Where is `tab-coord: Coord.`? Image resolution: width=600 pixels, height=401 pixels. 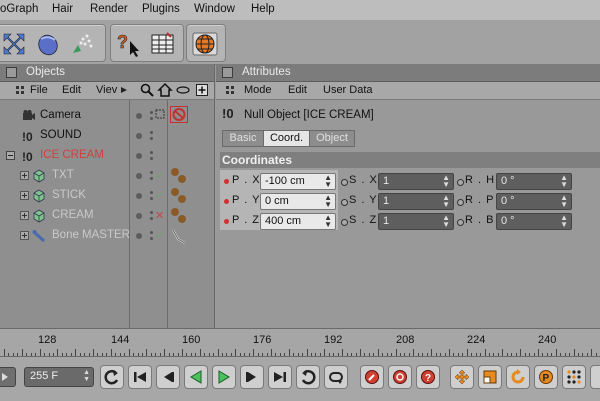 tab-coord: Coord. is located at coordinates (286, 138).